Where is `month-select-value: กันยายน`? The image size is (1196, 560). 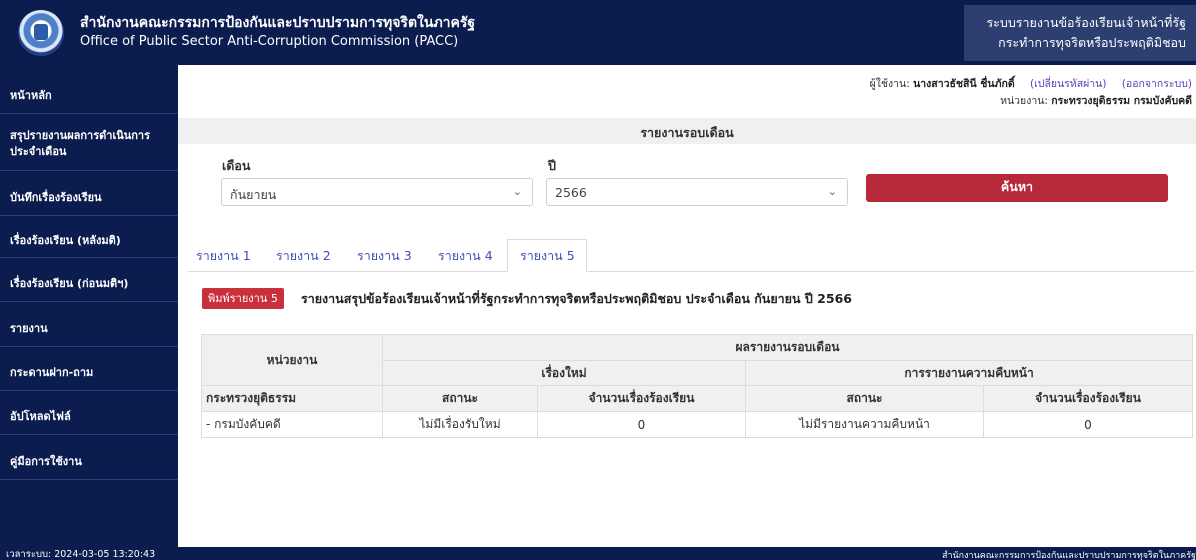 month-select-value: กันยายน is located at coordinates (253, 194).